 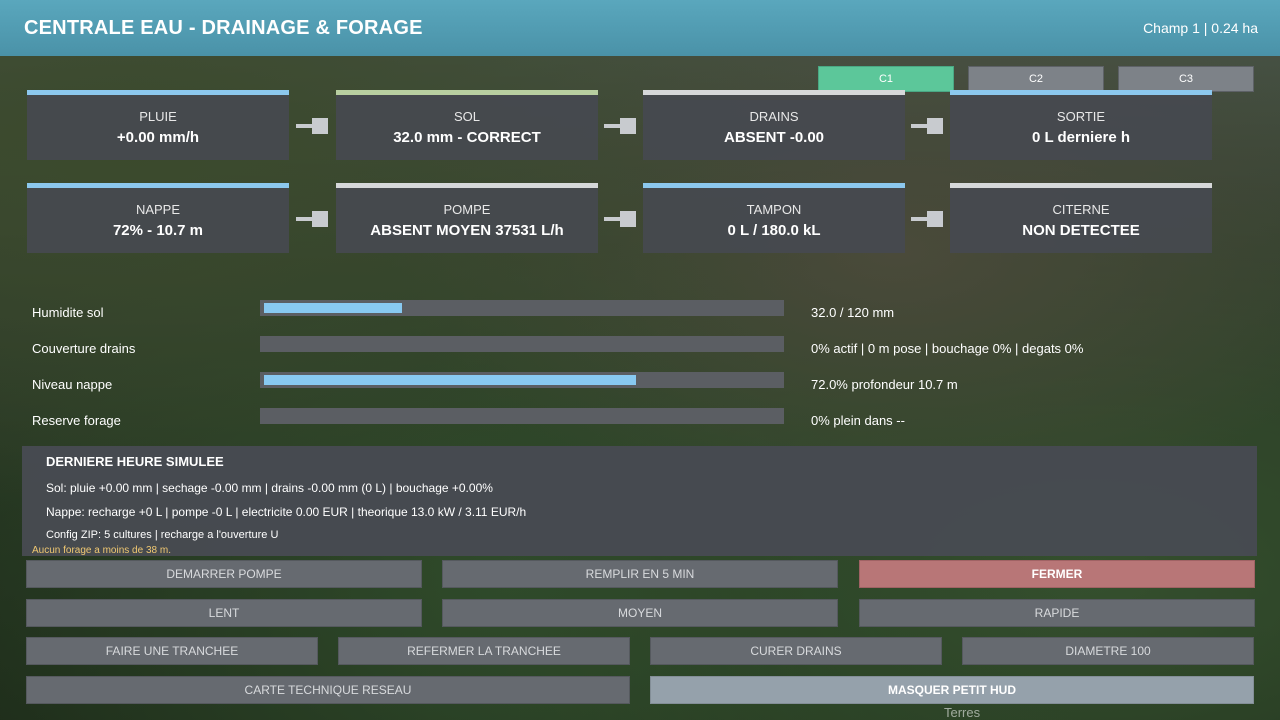 What do you see at coordinates (1186, 79) in the screenshot?
I see `tab-c3: C3` at bounding box center [1186, 79].